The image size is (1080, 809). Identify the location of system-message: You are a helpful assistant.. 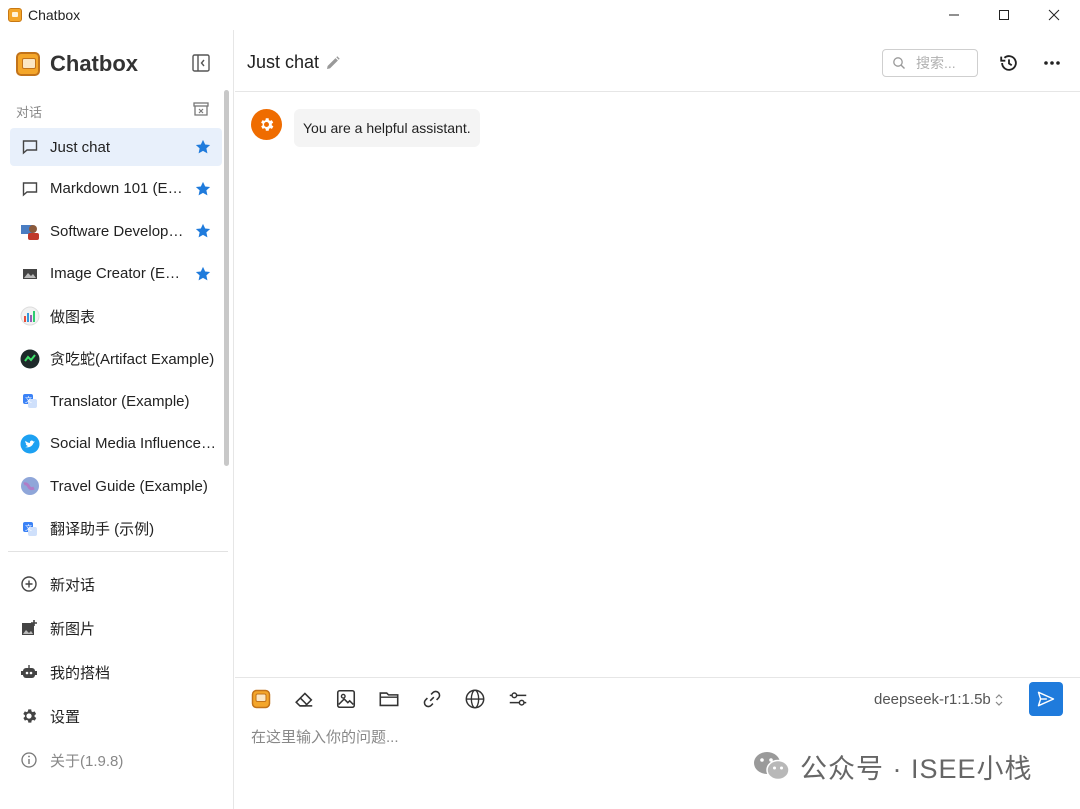
(365, 128).